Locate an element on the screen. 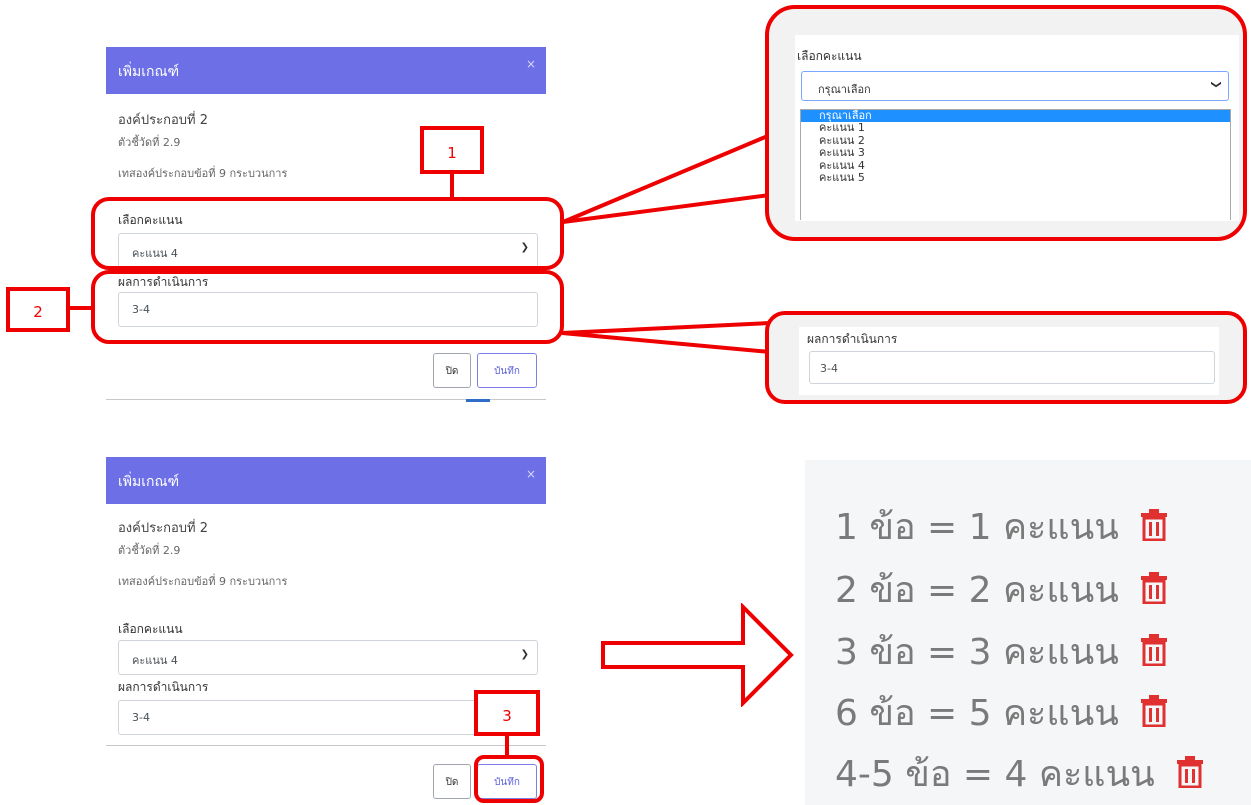 The height and width of the screenshot is (805, 1251). step-3-label: 3 is located at coordinates (507, 716).